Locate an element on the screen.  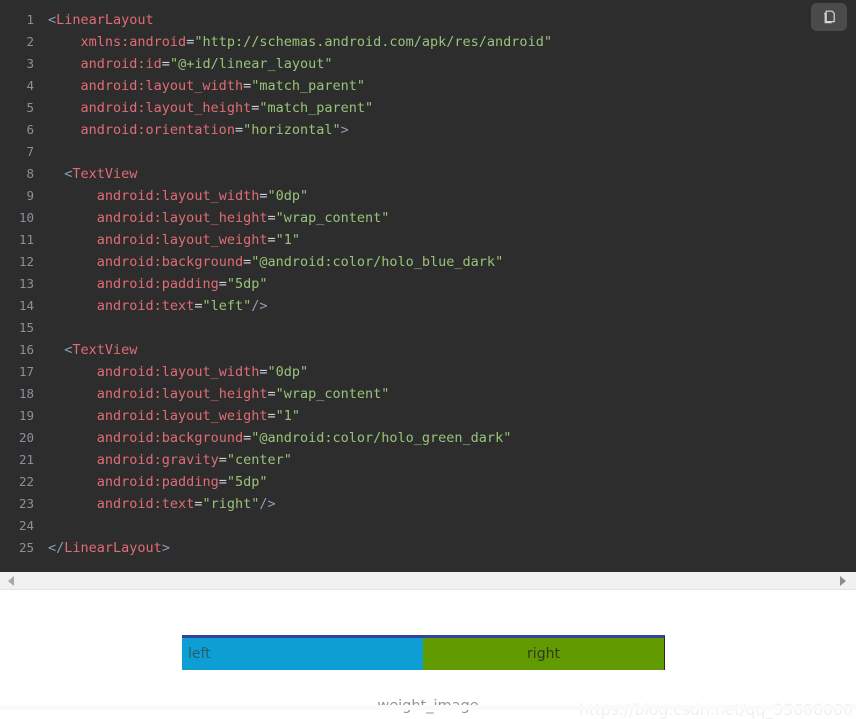
code-line: 18 android:layout_height="wrap_content" is located at coordinates (428, 394).